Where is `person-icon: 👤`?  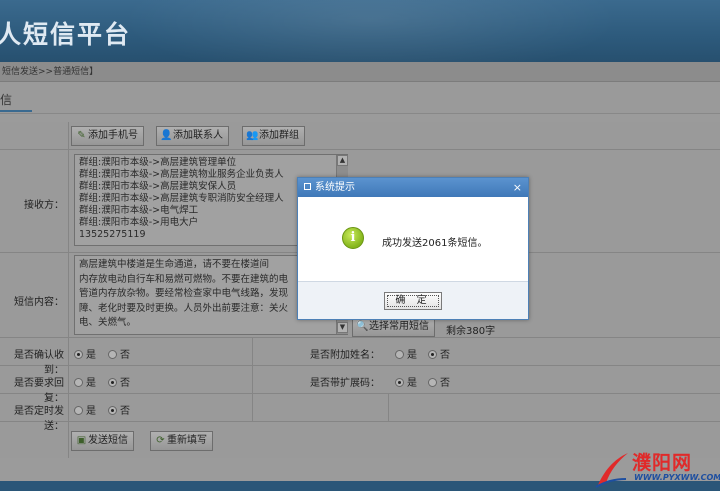 person-icon: 👤 is located at coordinates (166, 135).